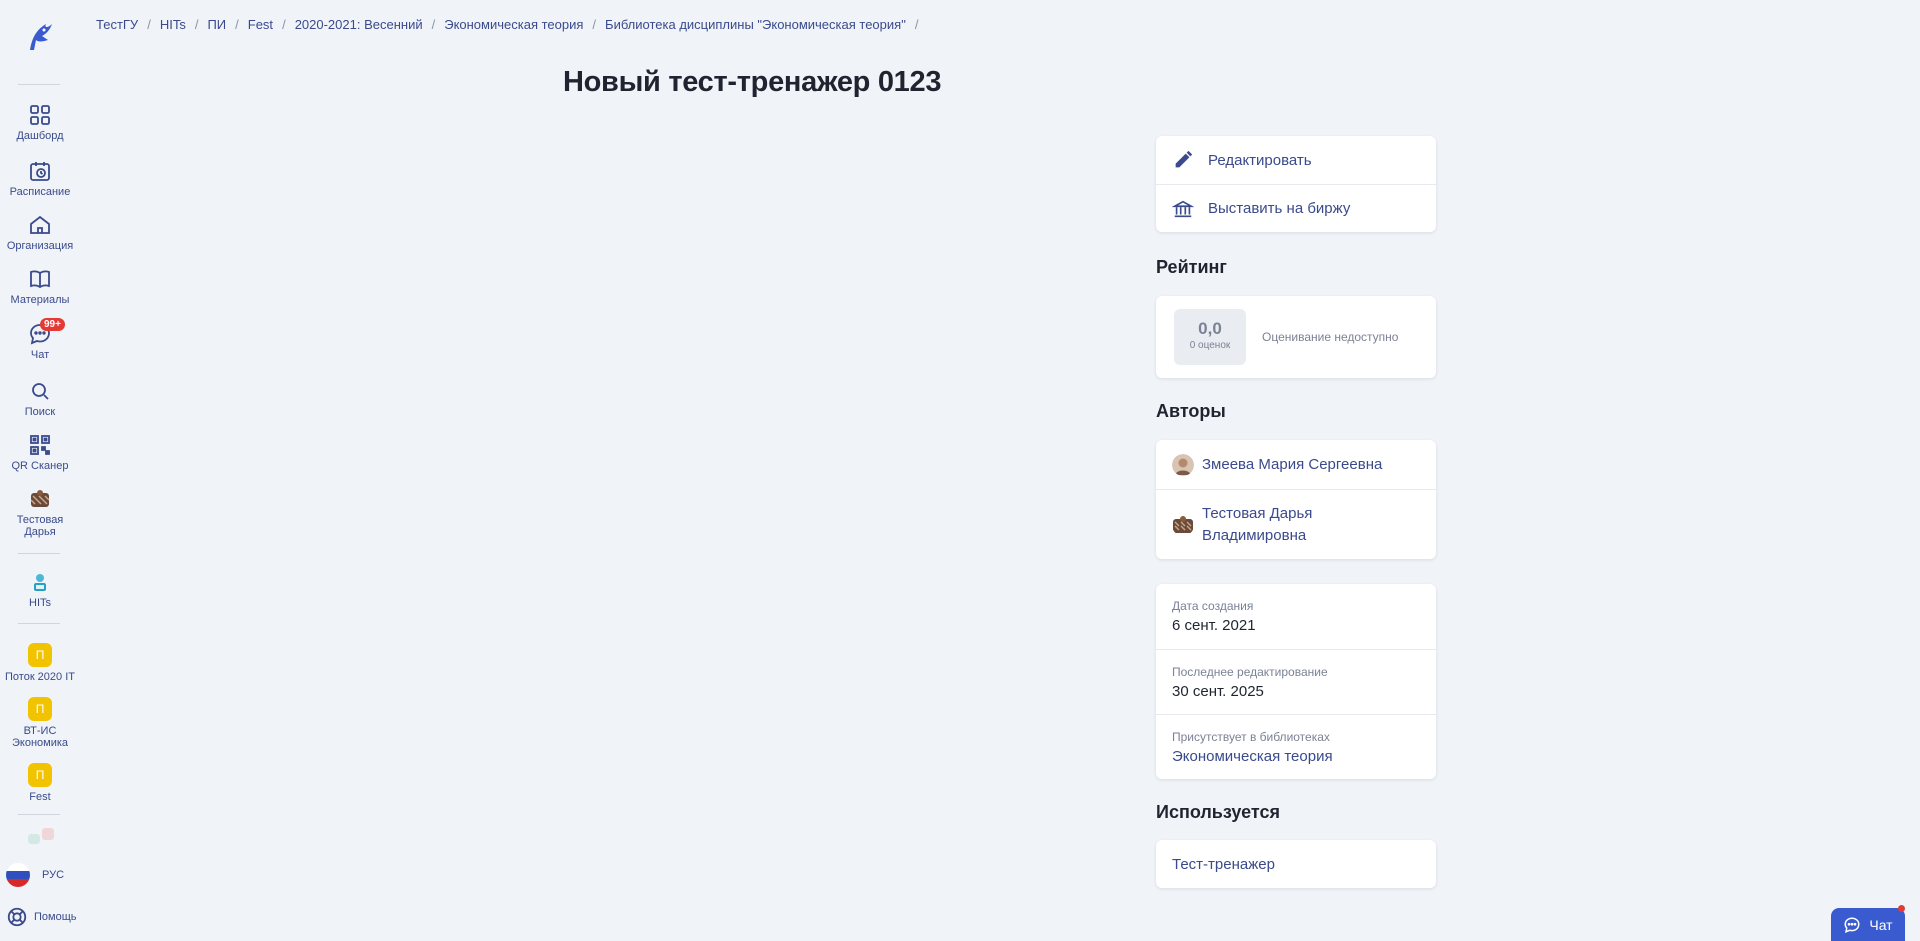 The height and width of the screenshot is (941, 1920). I want to click on pencil-icon, so click(1184, 159).